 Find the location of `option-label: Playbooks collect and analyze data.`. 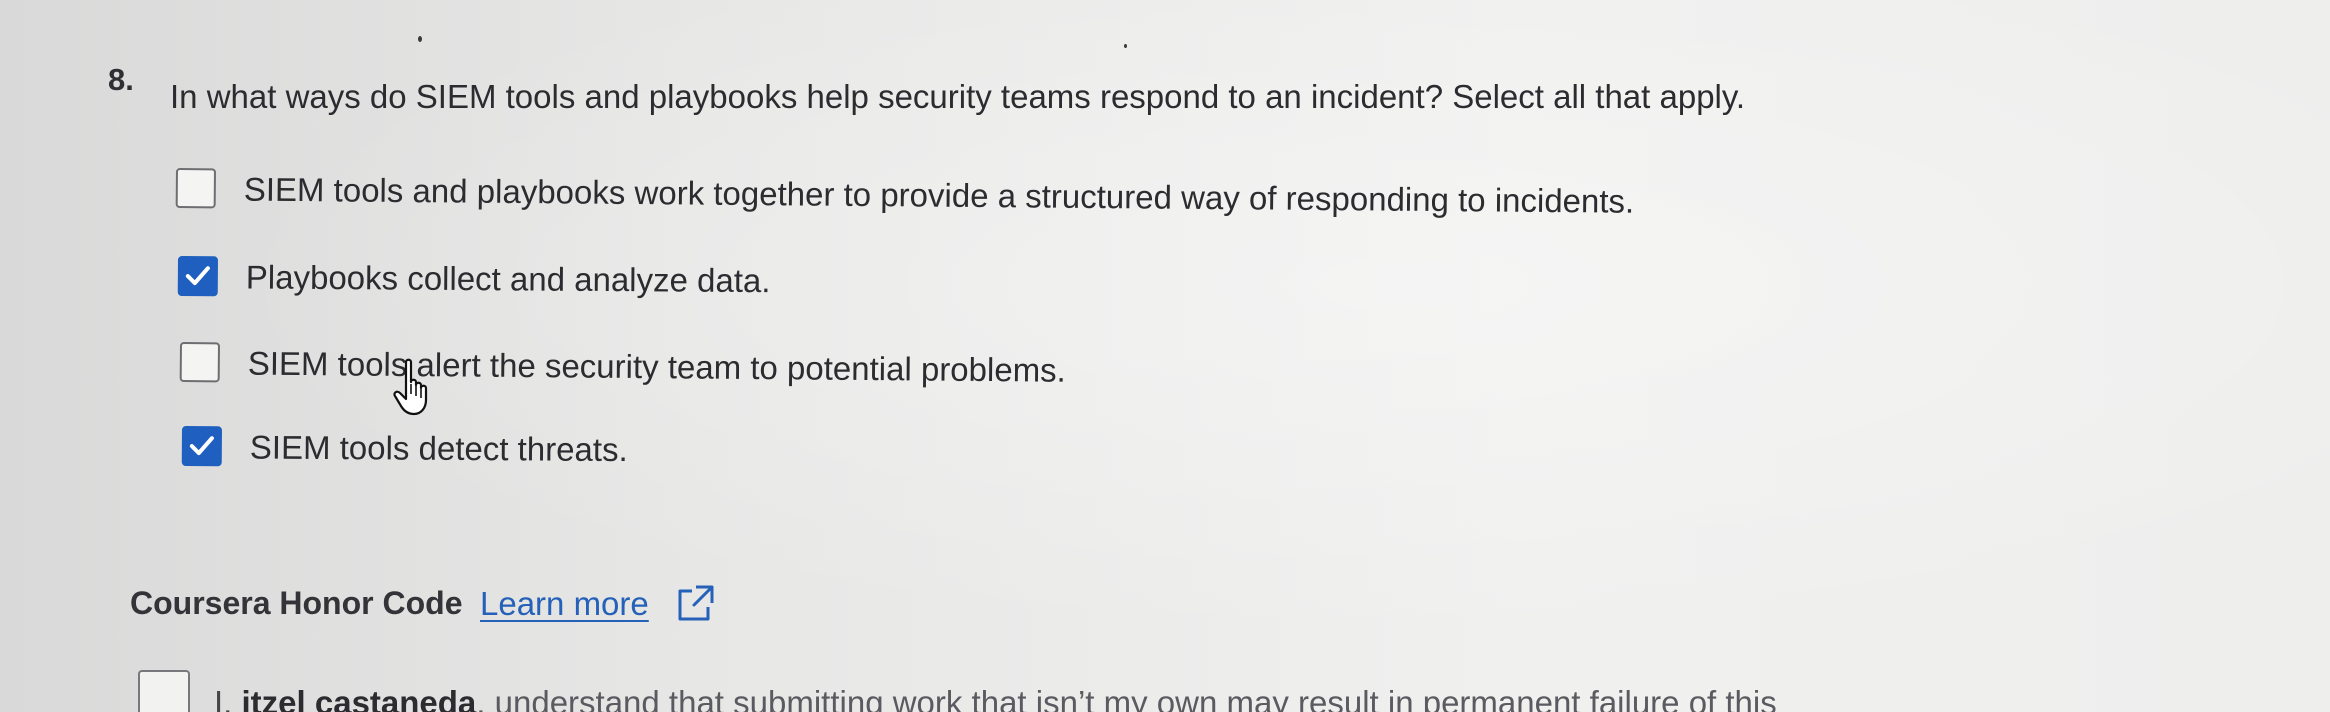

option-label: Playbooks collect and analyze data. is located at coordinates (508, 279).